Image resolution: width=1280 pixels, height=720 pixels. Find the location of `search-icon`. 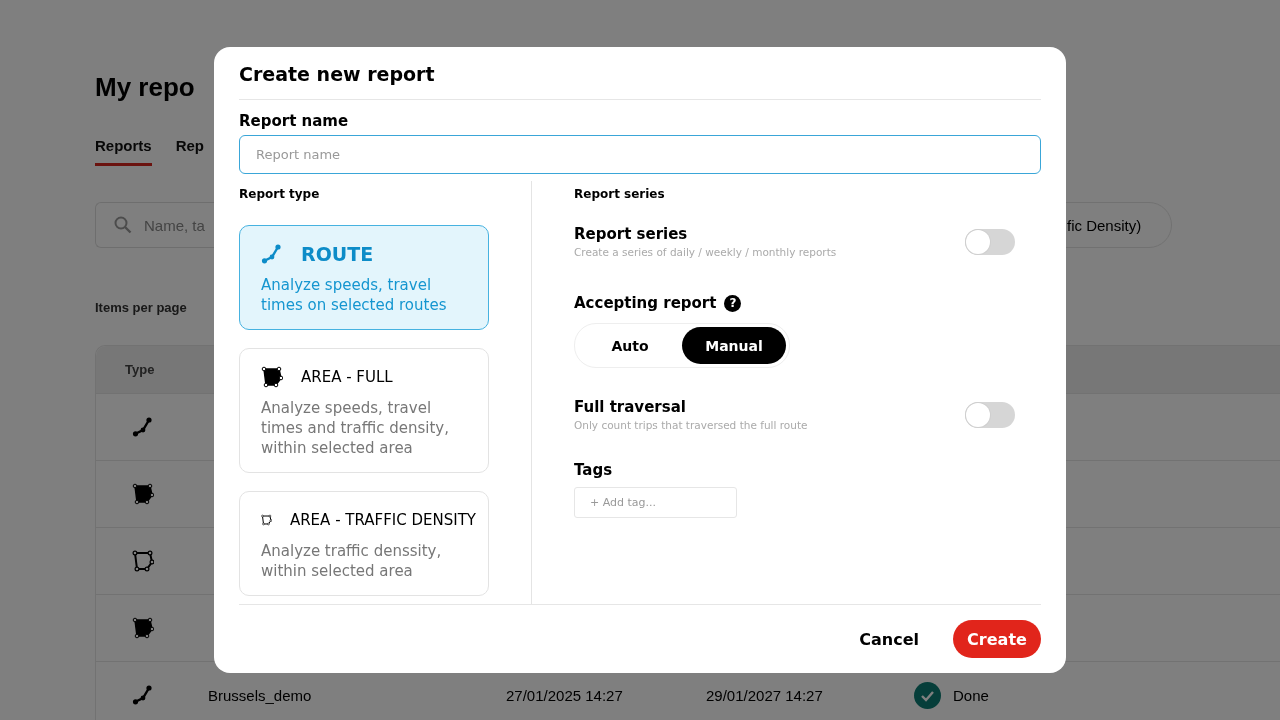

search-icon is located at coordinates (123, 225).